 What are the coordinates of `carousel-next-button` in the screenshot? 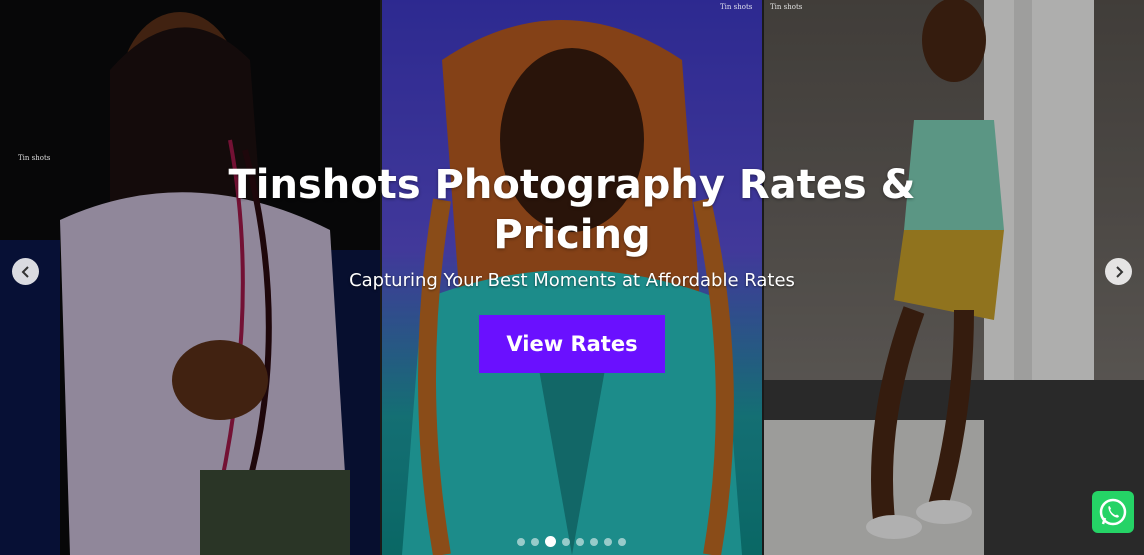 It's located at (1118, 271).